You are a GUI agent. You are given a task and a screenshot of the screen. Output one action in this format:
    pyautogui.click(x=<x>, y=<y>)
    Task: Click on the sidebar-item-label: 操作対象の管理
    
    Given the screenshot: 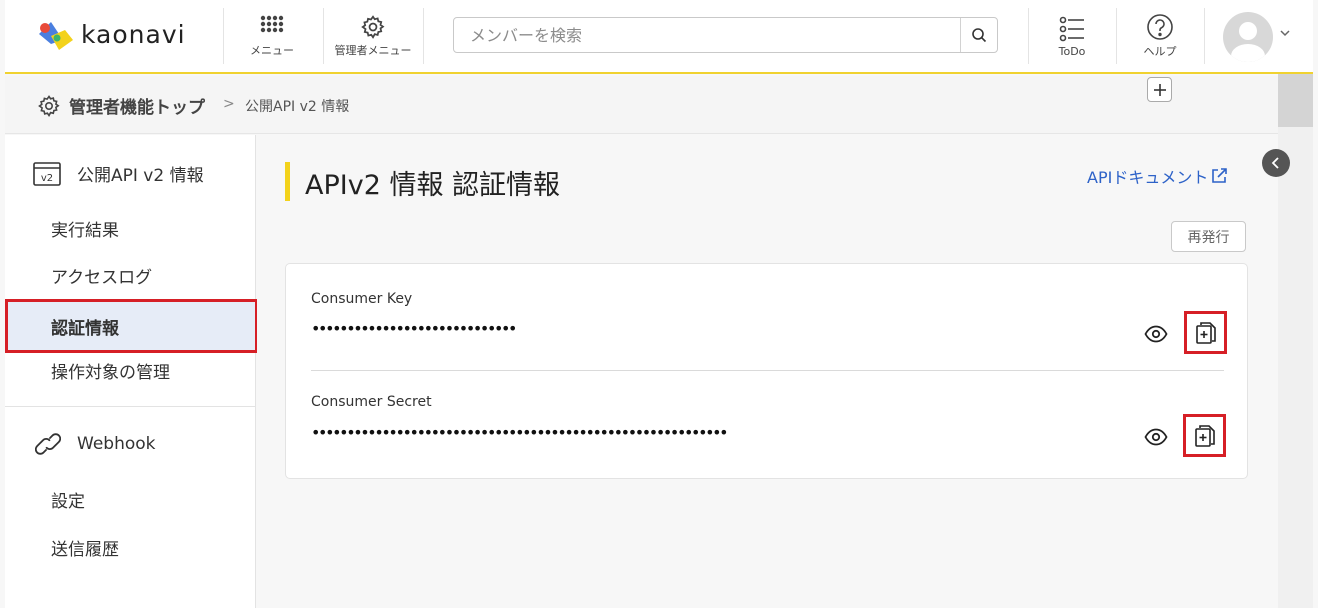 What is the action you would take?
    pyautogui.click(x=110, y=372)
    